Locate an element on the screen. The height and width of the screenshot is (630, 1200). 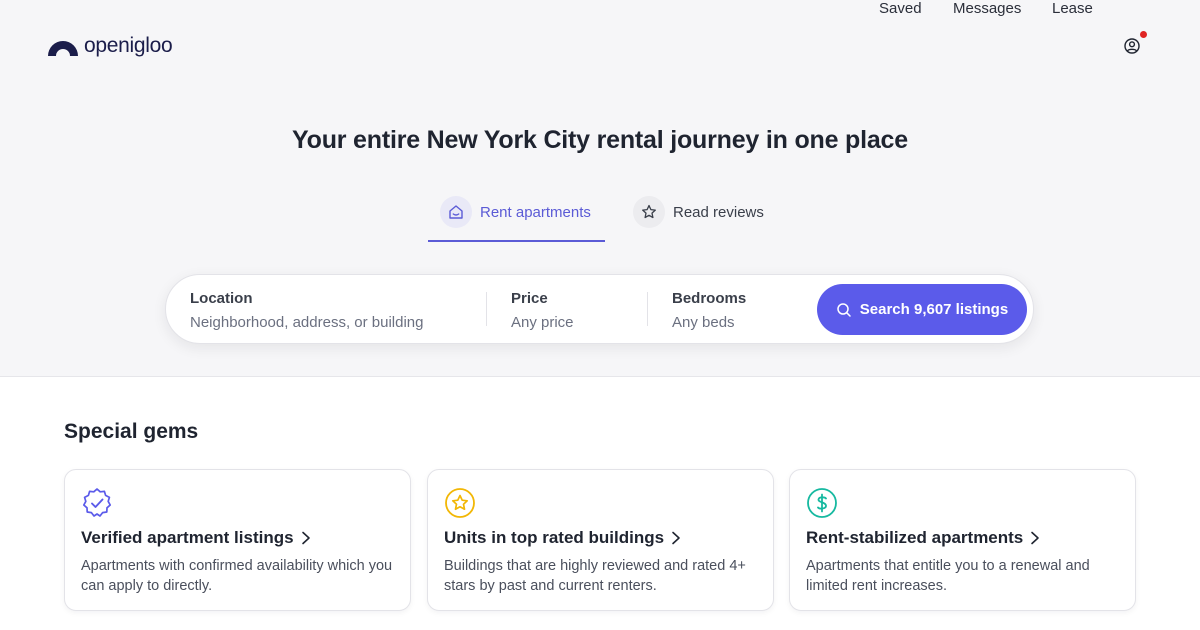
user-circle-icon is located at coordinates (1132, 46).